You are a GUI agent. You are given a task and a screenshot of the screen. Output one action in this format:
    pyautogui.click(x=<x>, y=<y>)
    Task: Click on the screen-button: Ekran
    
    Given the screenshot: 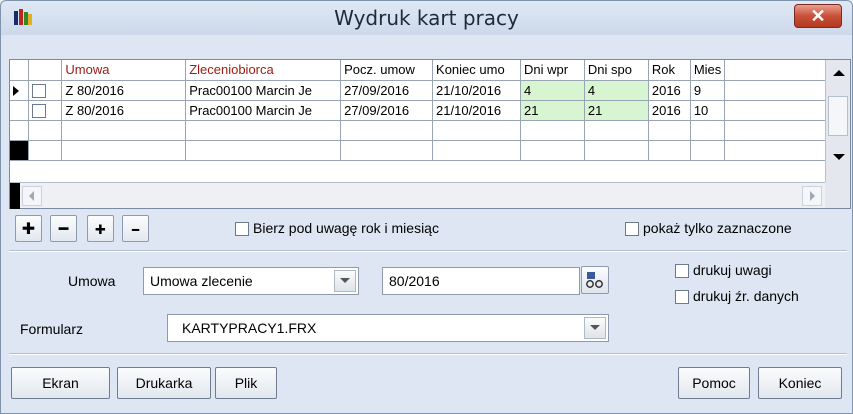 What is the action you would take?
    pyautogui.click(x=60, y=383)
    